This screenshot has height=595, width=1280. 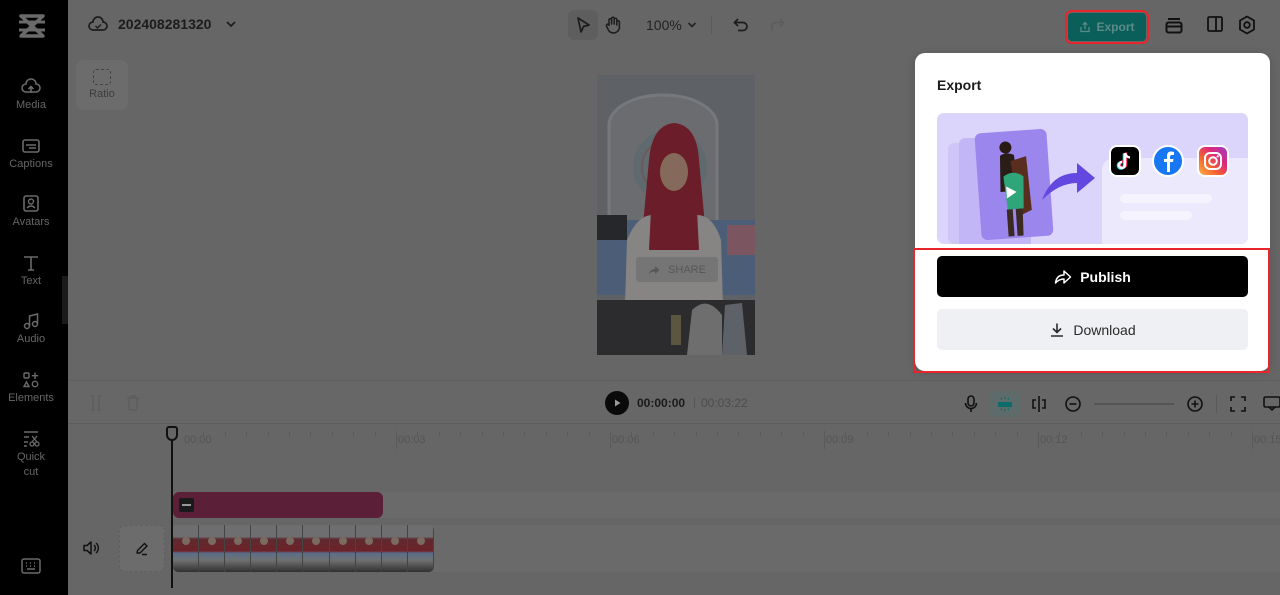 I want to click on playhead-handle, so click(x=172, y=433).